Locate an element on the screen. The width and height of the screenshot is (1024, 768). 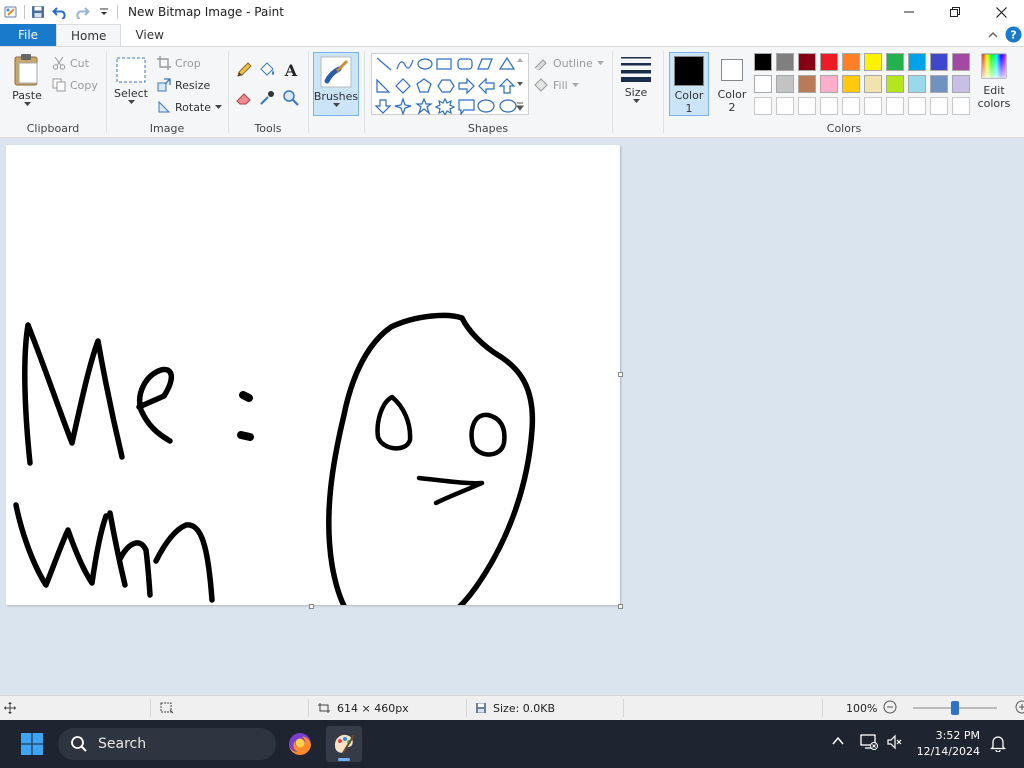
canvas-dimensions-text: 614 × 460px is located at coordinates (373, 708).